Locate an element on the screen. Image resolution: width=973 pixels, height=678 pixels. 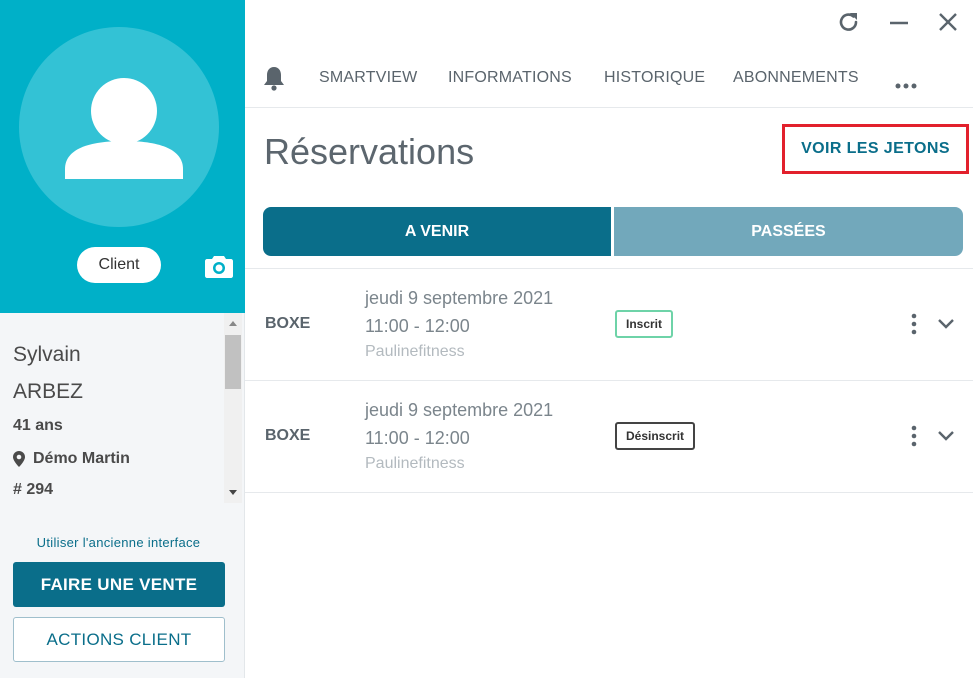
avatar is located at coordinates (119, 127).